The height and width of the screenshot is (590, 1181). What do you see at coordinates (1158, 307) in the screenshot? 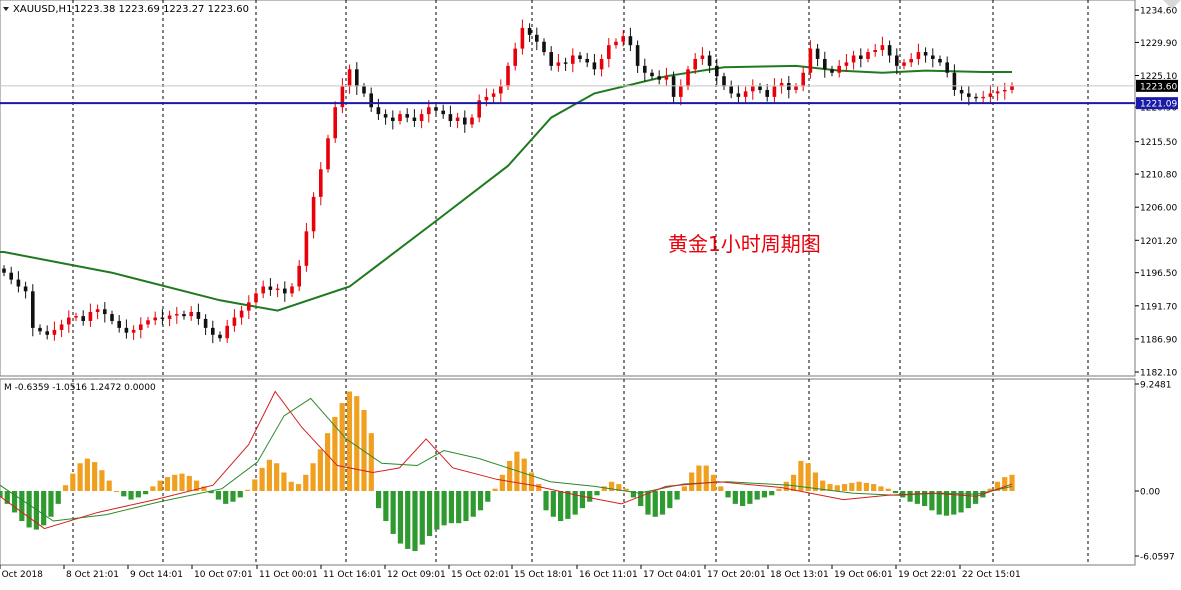
I see `price-tick-label: 1191.70` at bounding box center [1158, 307].